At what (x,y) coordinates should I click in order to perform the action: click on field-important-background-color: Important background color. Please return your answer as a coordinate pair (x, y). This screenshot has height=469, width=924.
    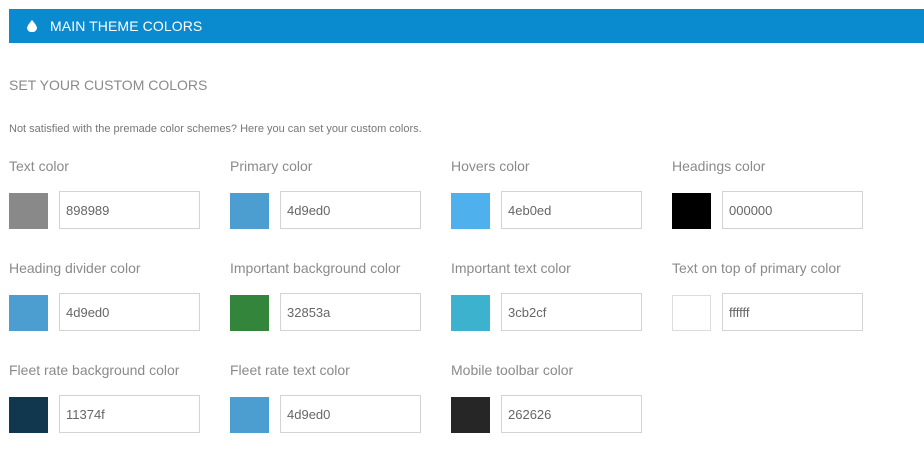
    Looking at the image, I should click on (340, 300).